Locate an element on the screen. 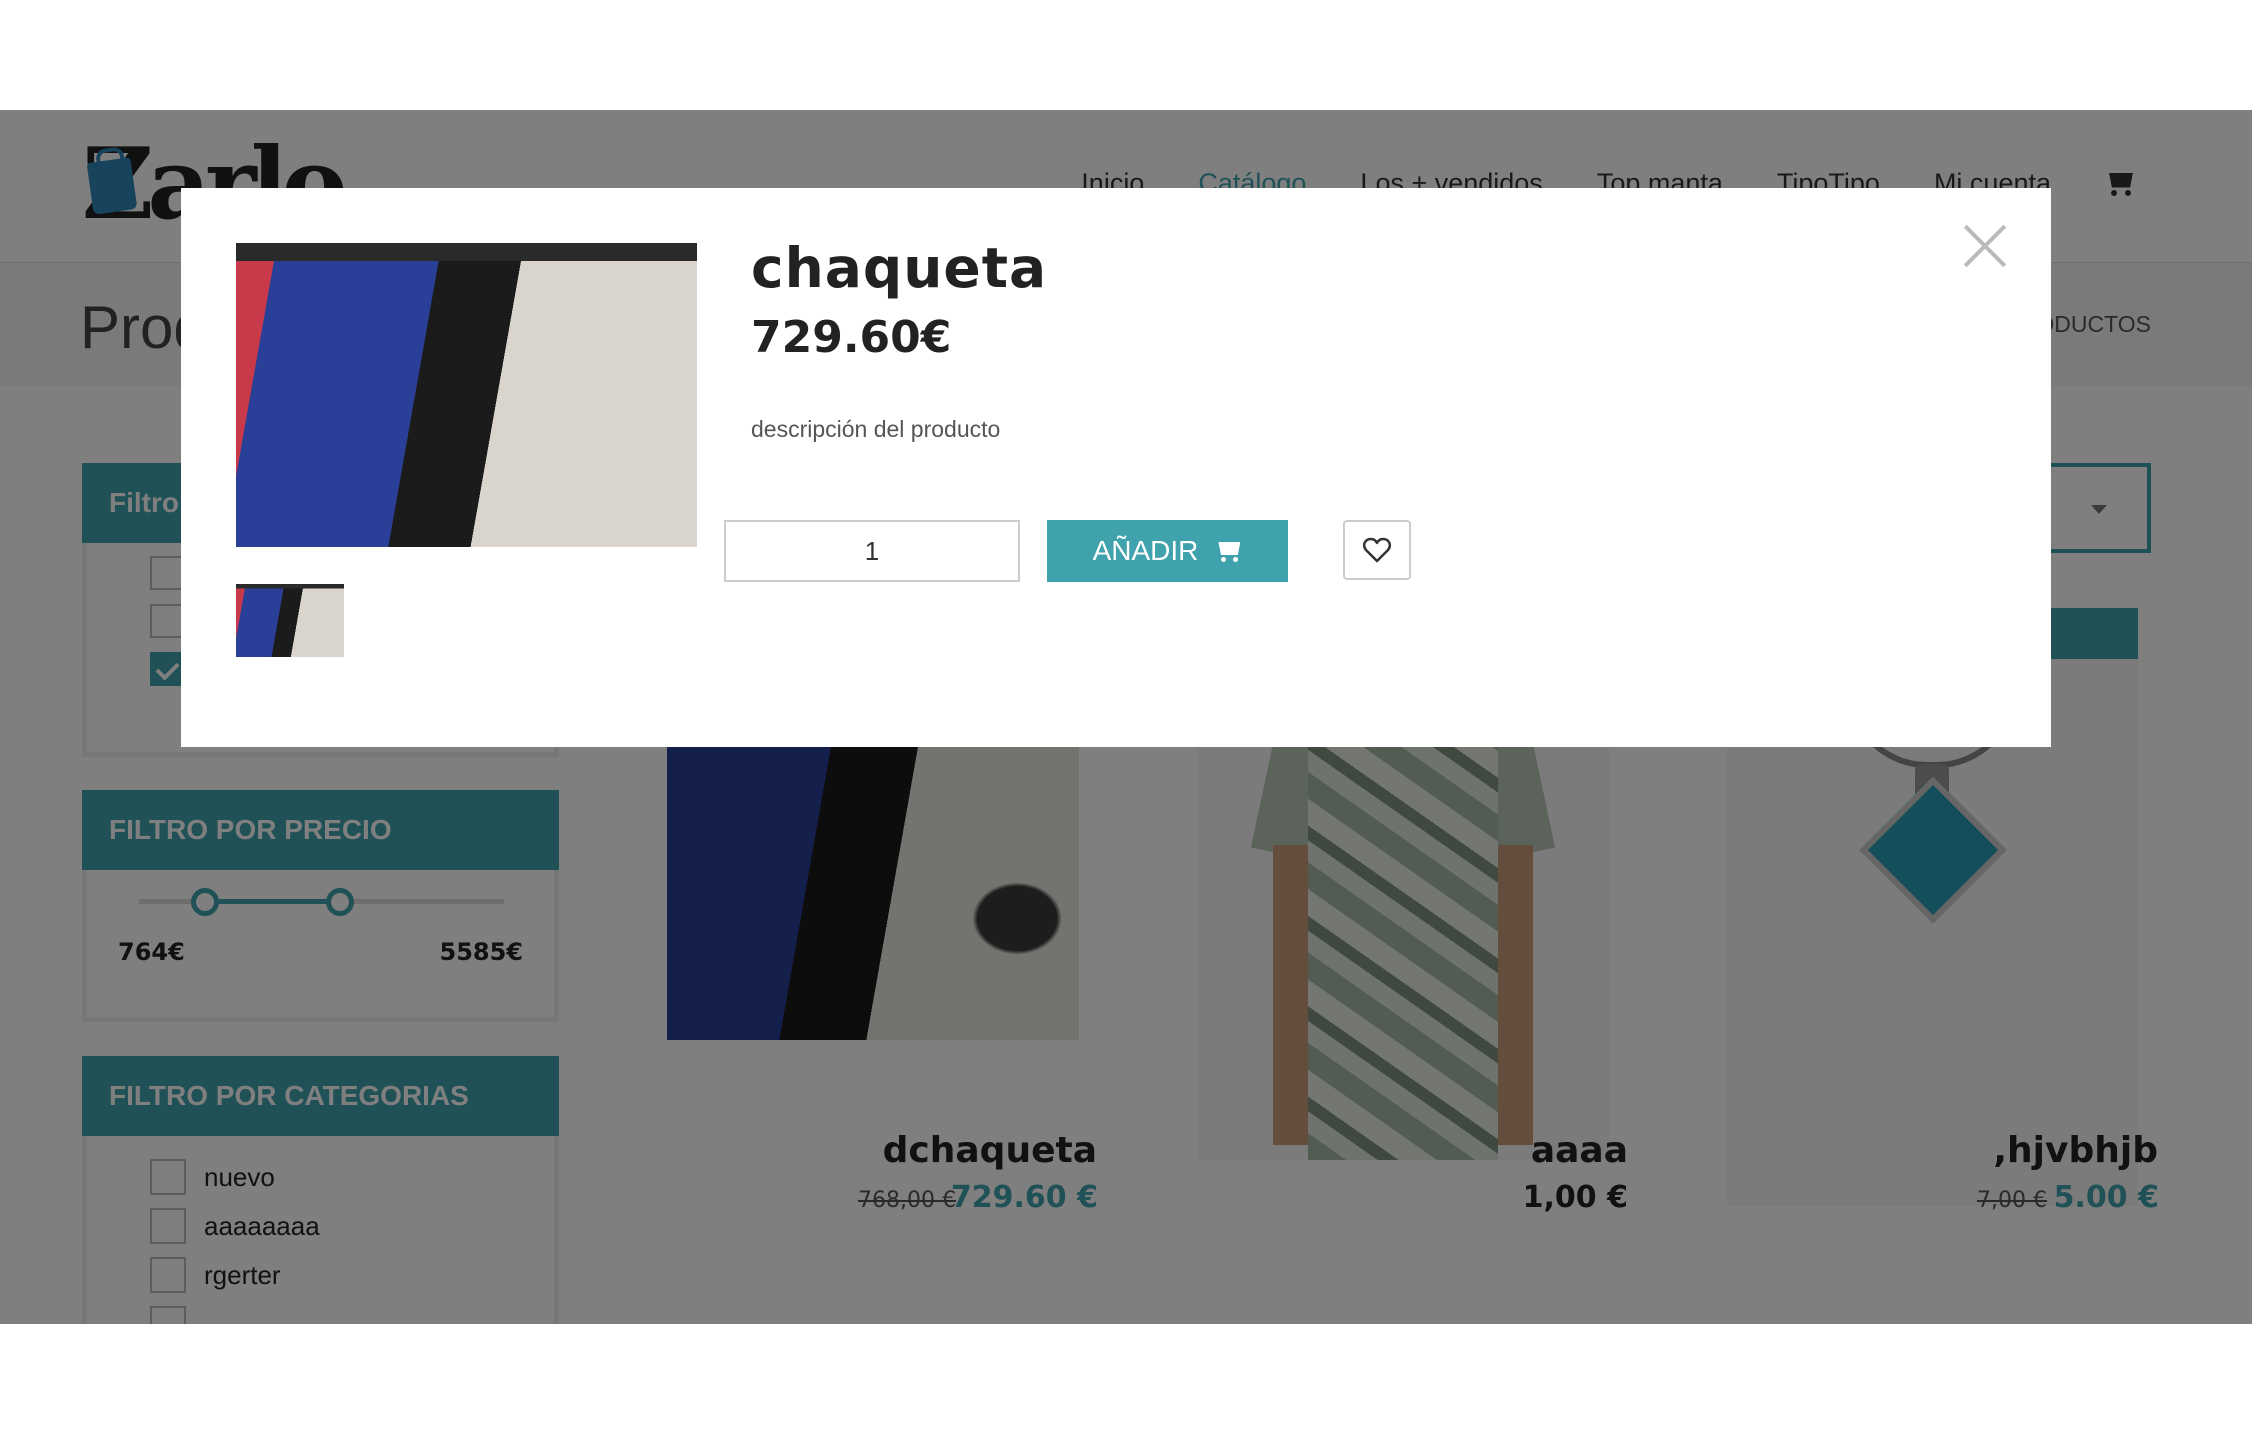  modal-product-price: 729.60€ is located at coordinates (851, 337).